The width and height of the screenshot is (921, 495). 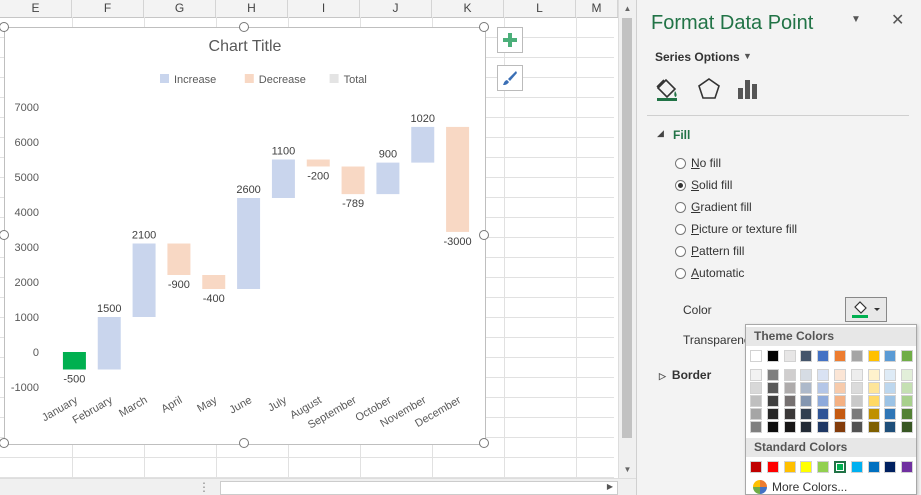 What do you see at coordinates (713, 207) in the screenshot?
I see `fill-option-gradient-fill: Gradient fill` at bounding box center [713, 207].